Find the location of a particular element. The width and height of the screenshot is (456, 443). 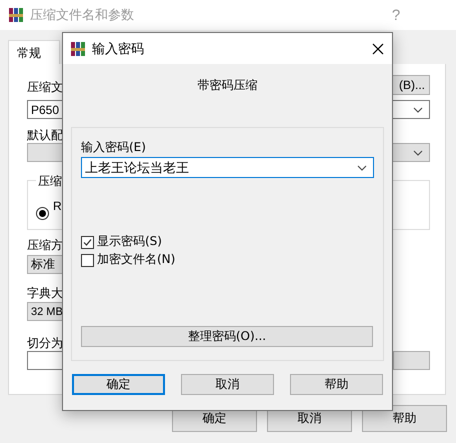

close-icon is located at coordinates (378, 48).